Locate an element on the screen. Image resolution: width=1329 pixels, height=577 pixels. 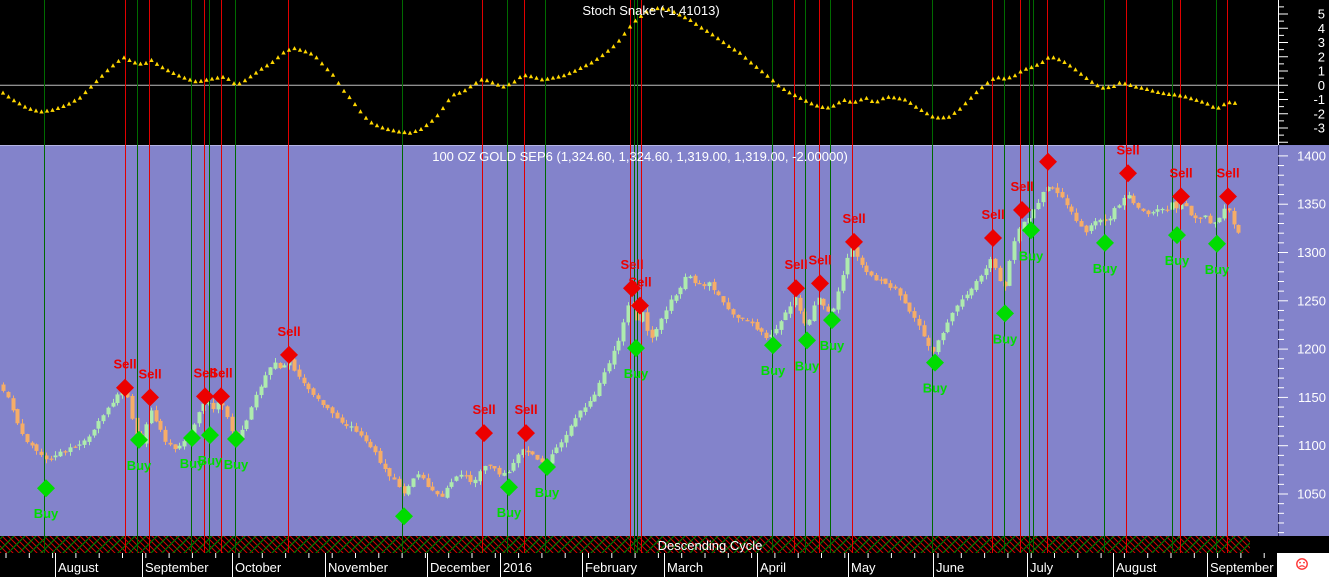
month-label: May is located at coordinates (863, 567).